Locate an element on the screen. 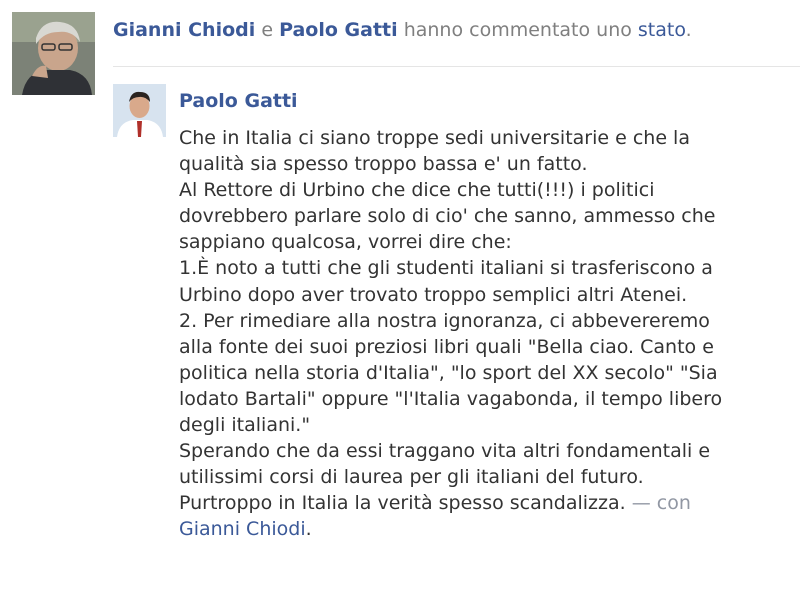  tagged-user-link: Gianni Chiodi is located at coordinates (242, 529).